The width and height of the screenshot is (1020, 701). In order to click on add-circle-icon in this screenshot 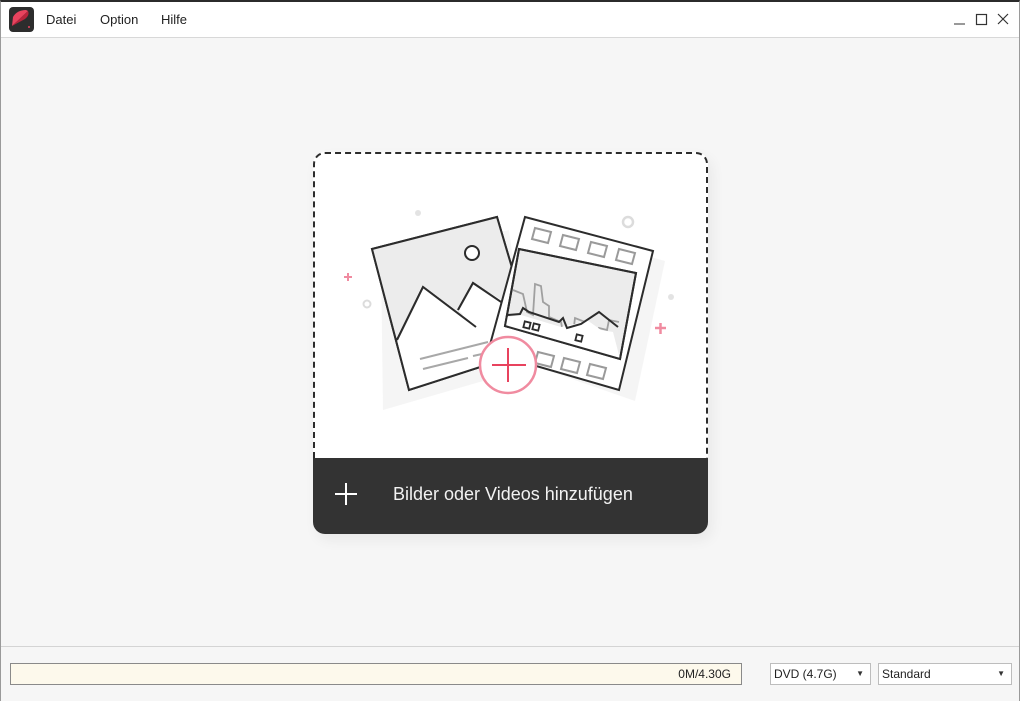, I will do `click(508, 365)`.